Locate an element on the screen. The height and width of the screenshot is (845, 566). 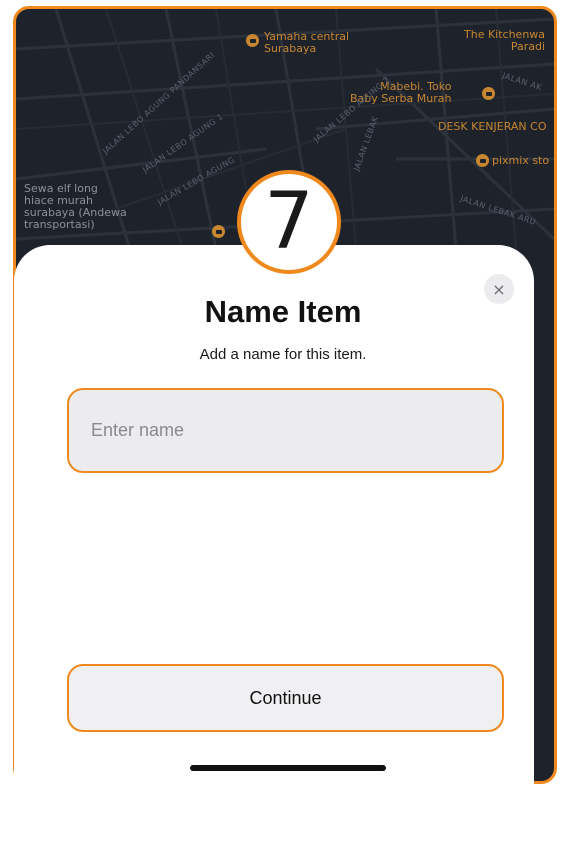
step-number-badge: 7 is located at coordinates (289, 222).